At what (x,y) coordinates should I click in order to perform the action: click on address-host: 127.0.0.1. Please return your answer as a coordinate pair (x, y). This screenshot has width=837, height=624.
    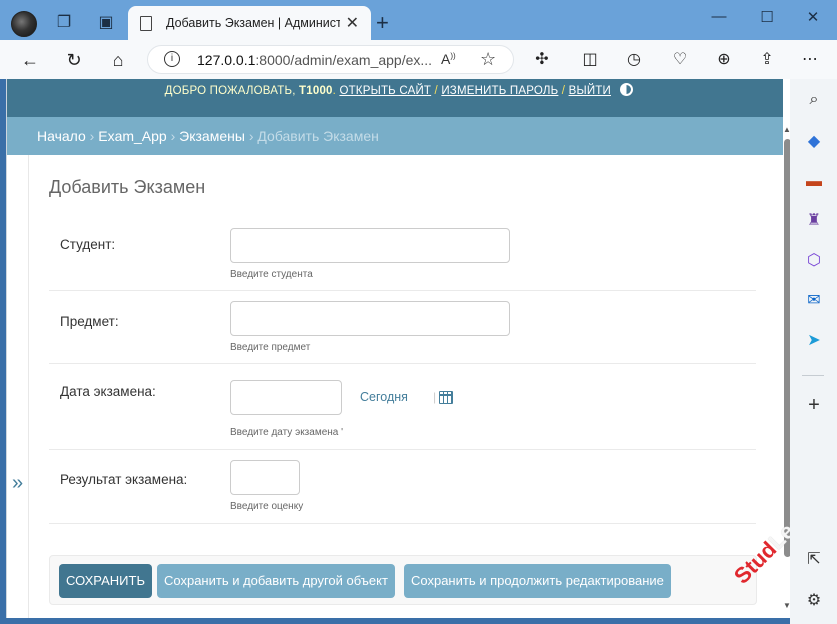
    Looking at the image, I should click on (226, 60).